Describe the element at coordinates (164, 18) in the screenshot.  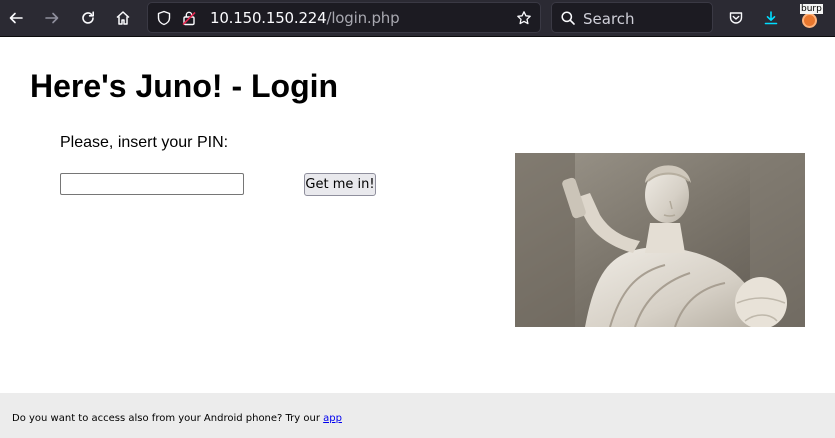
I see `shield-icon` at that location.